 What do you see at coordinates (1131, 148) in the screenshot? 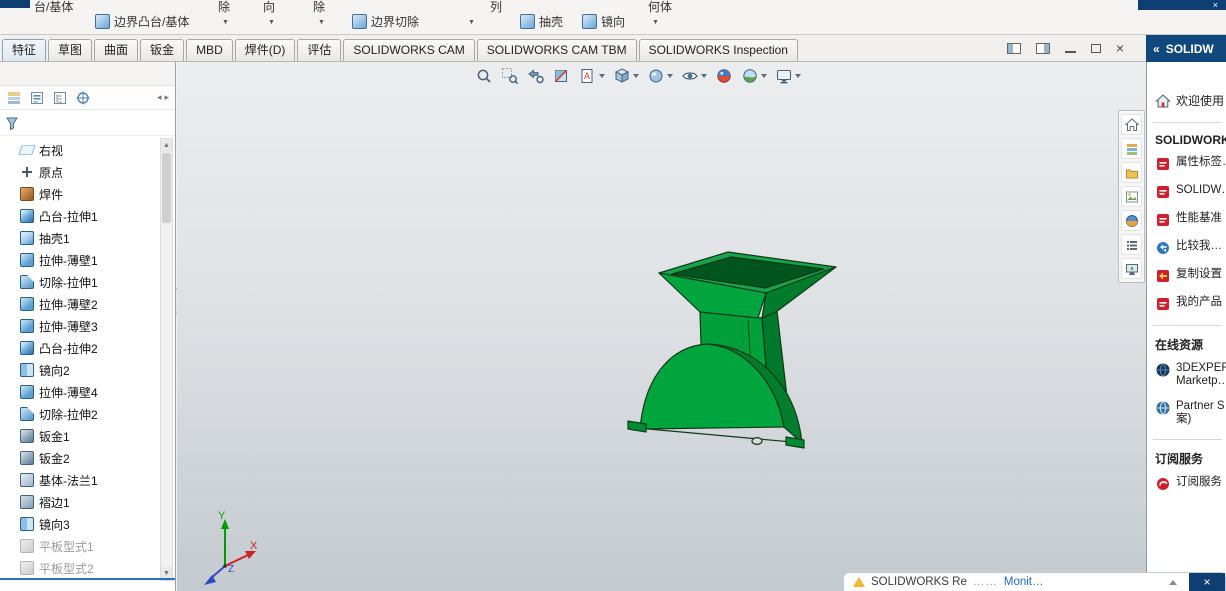
I see `design-library-icon` at bounding box center [1131, 148].